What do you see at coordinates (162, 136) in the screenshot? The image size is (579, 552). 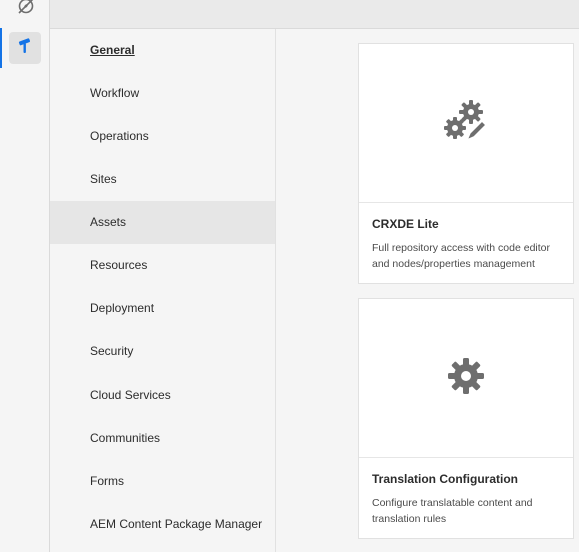 I see `nav-item-operations: Operations` at bounding box center [162, 136].